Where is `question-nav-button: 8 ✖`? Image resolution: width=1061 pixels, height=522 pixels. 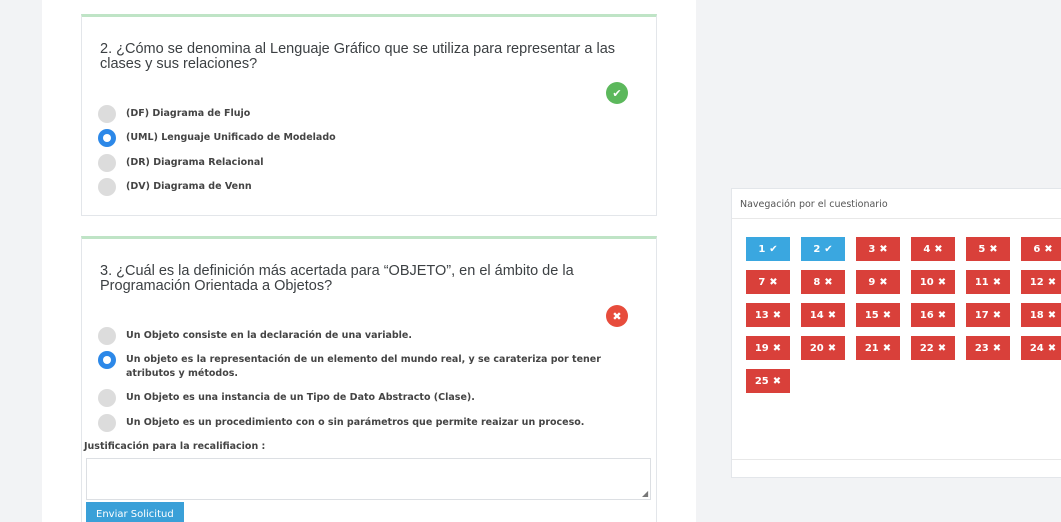
question-nav-button: 8 ✖ is located at coordinates (823, 282).